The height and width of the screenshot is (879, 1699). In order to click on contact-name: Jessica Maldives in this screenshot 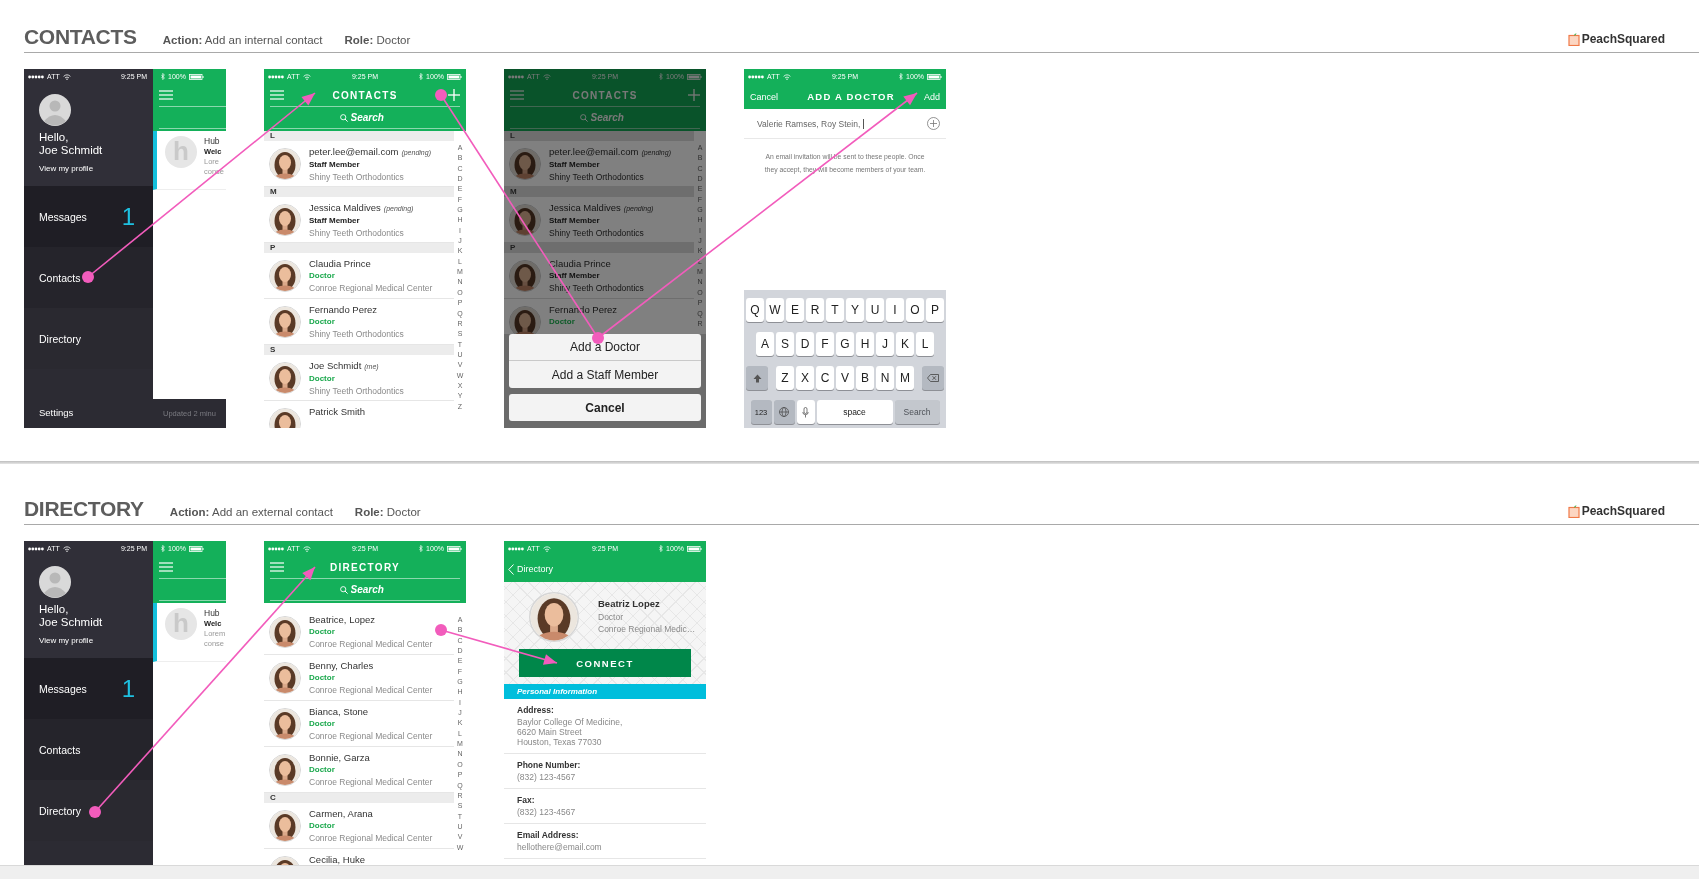, I will do `click(585, 207)`.